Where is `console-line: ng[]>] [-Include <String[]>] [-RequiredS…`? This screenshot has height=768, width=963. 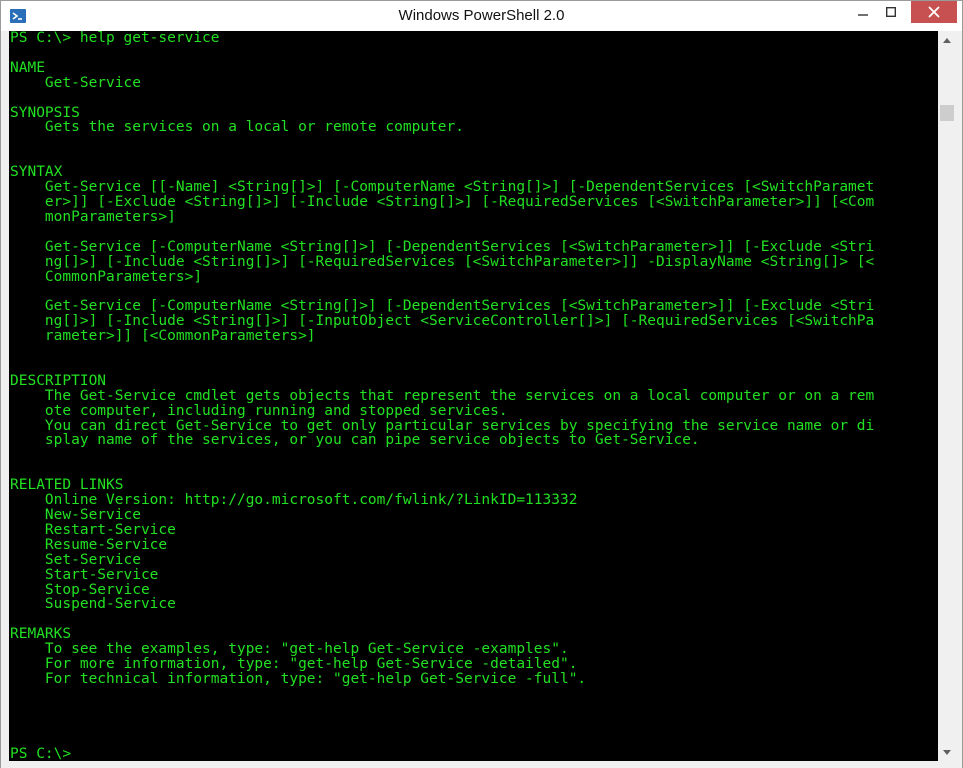 console-line: ng[]>] [-Include <String[]>] [-RequiredS… is located at coordinates (442, 261).